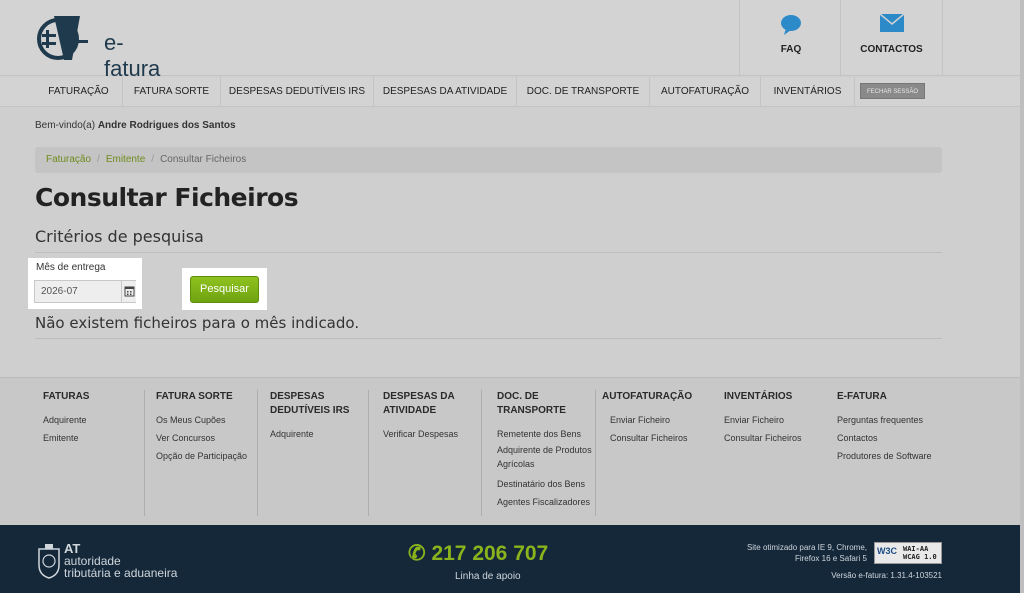 The height and width of the screenshot is (593, 1024). What do you see at coordinates (546, 484) in the screenshot?
I see `footer-link: Destinatário dos Bens` at bounding box center [546, 484].